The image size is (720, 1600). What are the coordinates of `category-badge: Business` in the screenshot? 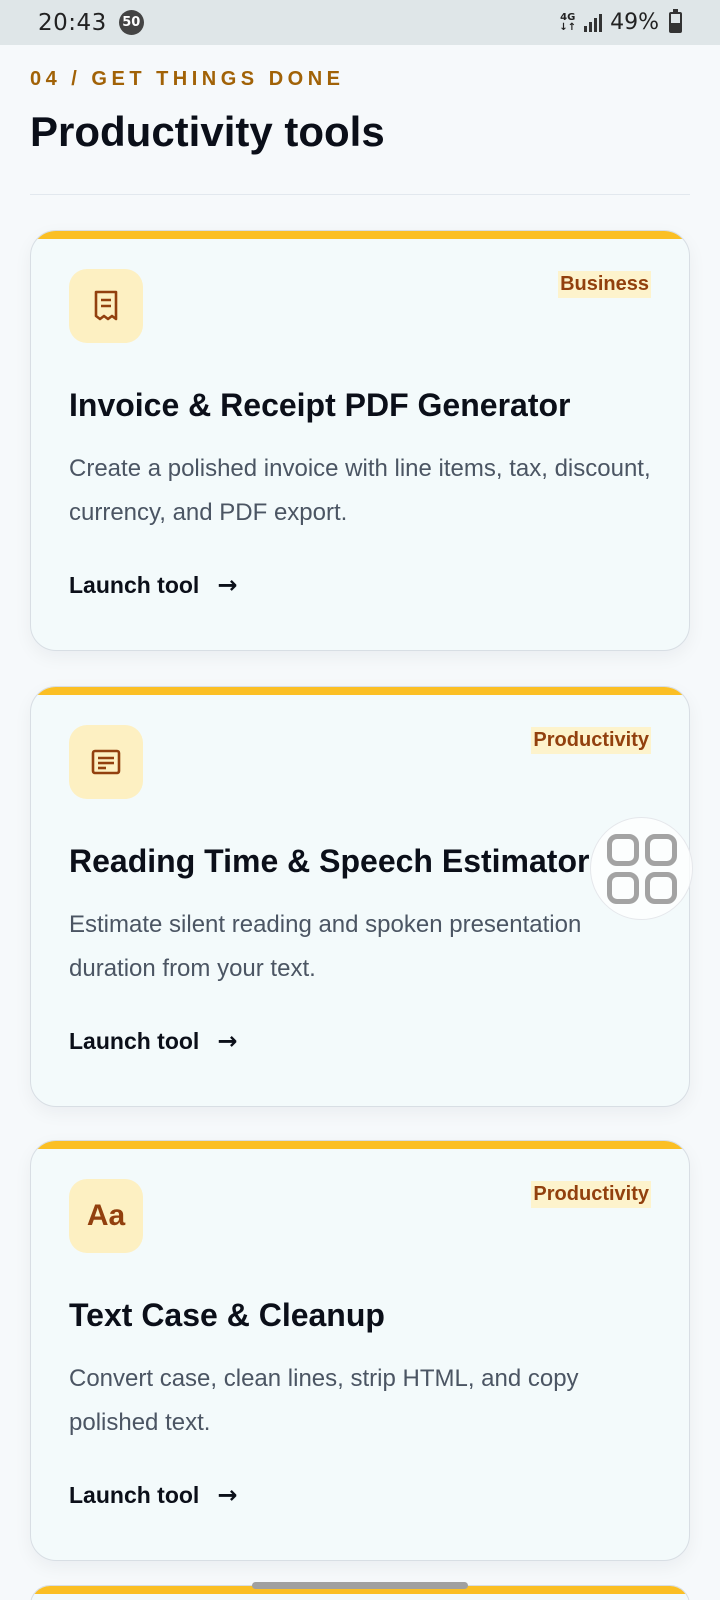 It's located at (604, 284).